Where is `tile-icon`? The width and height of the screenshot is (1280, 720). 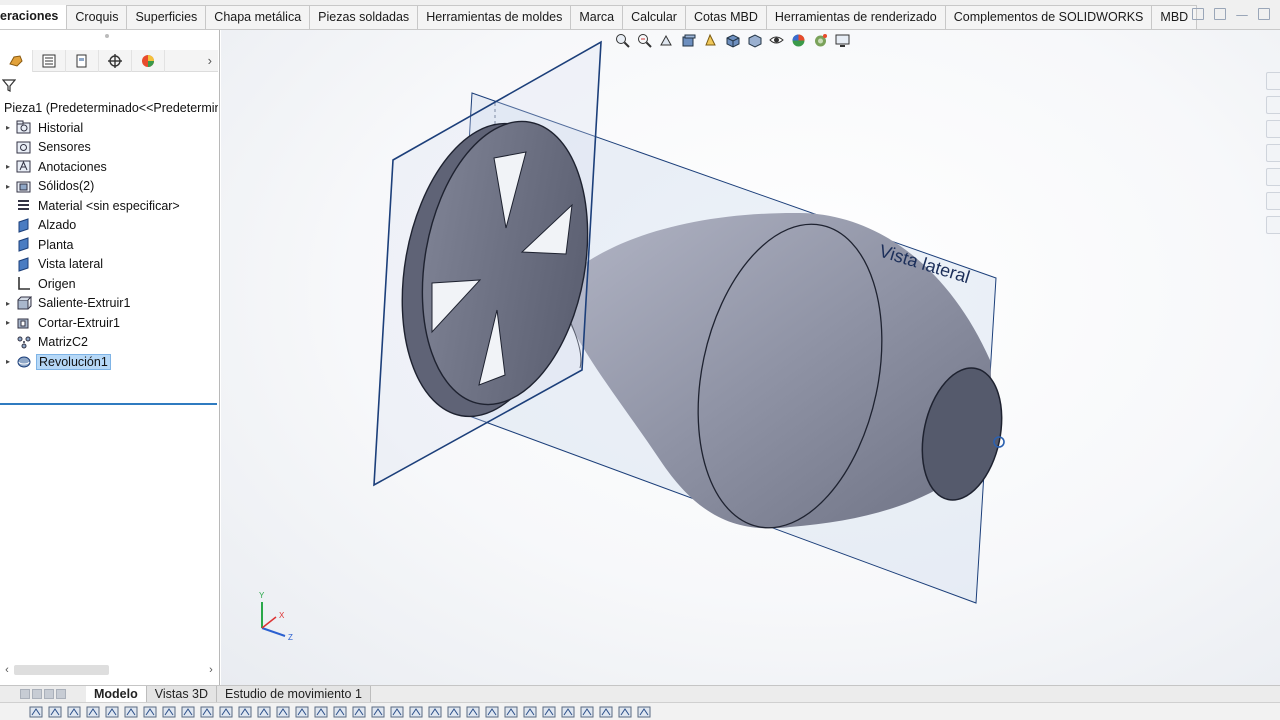 tile-icon is located at coordinates (1220, 14).